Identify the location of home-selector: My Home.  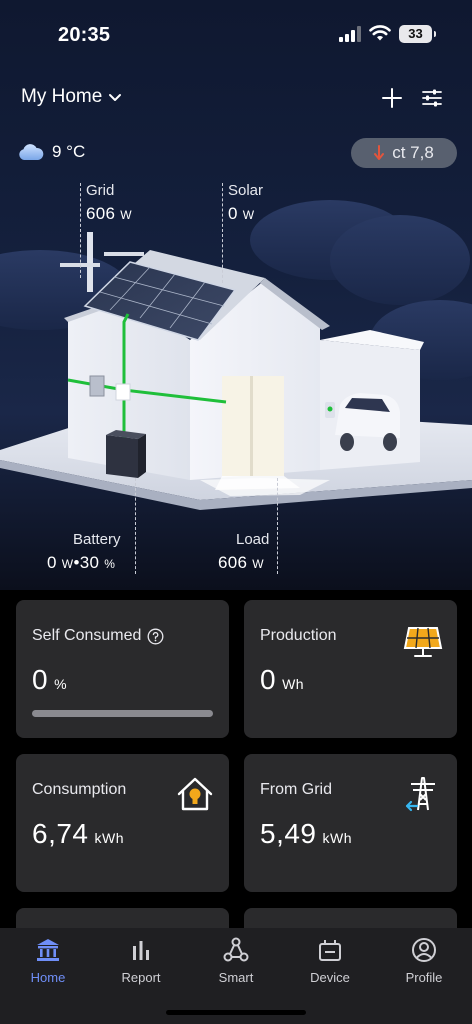
(71, 97).